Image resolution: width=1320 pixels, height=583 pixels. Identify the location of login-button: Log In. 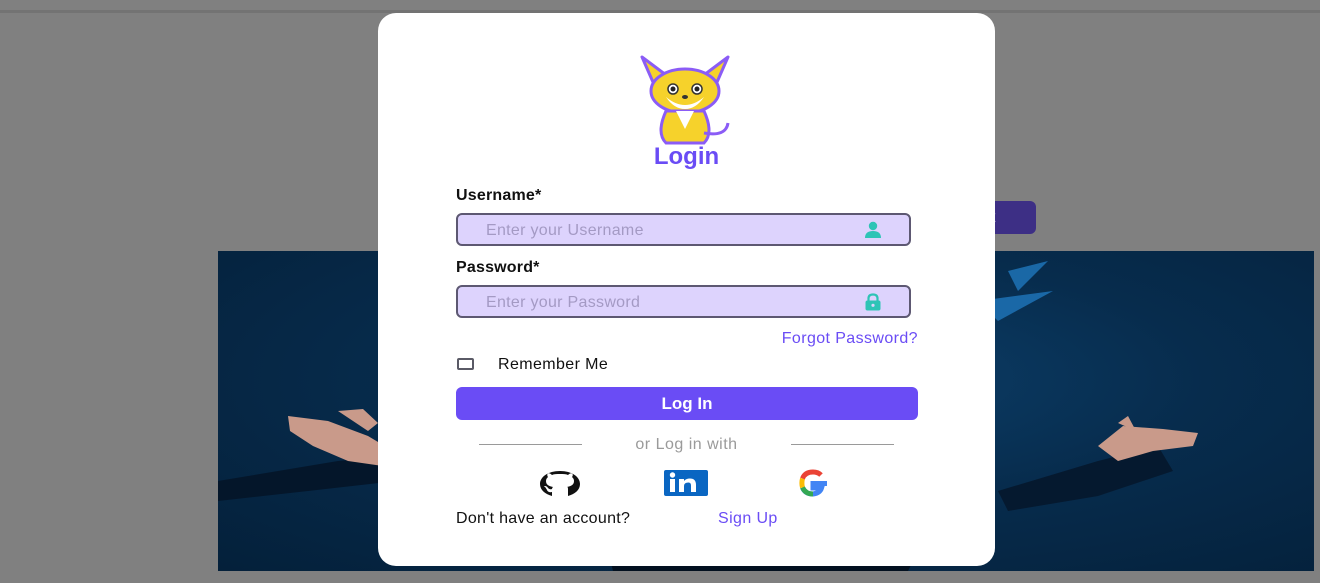
(687, 403).